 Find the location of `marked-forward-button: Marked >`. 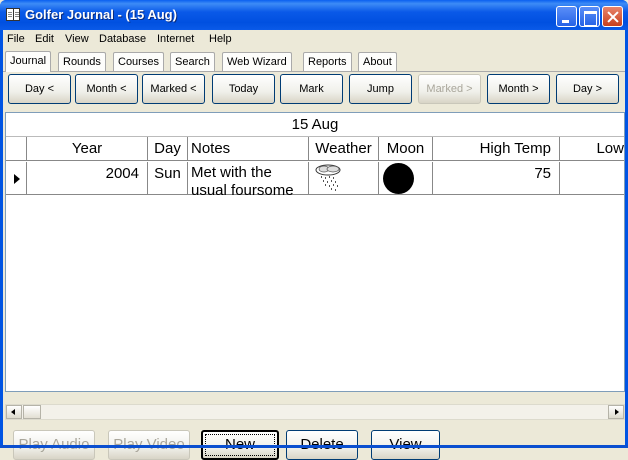

marked-forward-button: Marked > is located at coordinates (449, 89).